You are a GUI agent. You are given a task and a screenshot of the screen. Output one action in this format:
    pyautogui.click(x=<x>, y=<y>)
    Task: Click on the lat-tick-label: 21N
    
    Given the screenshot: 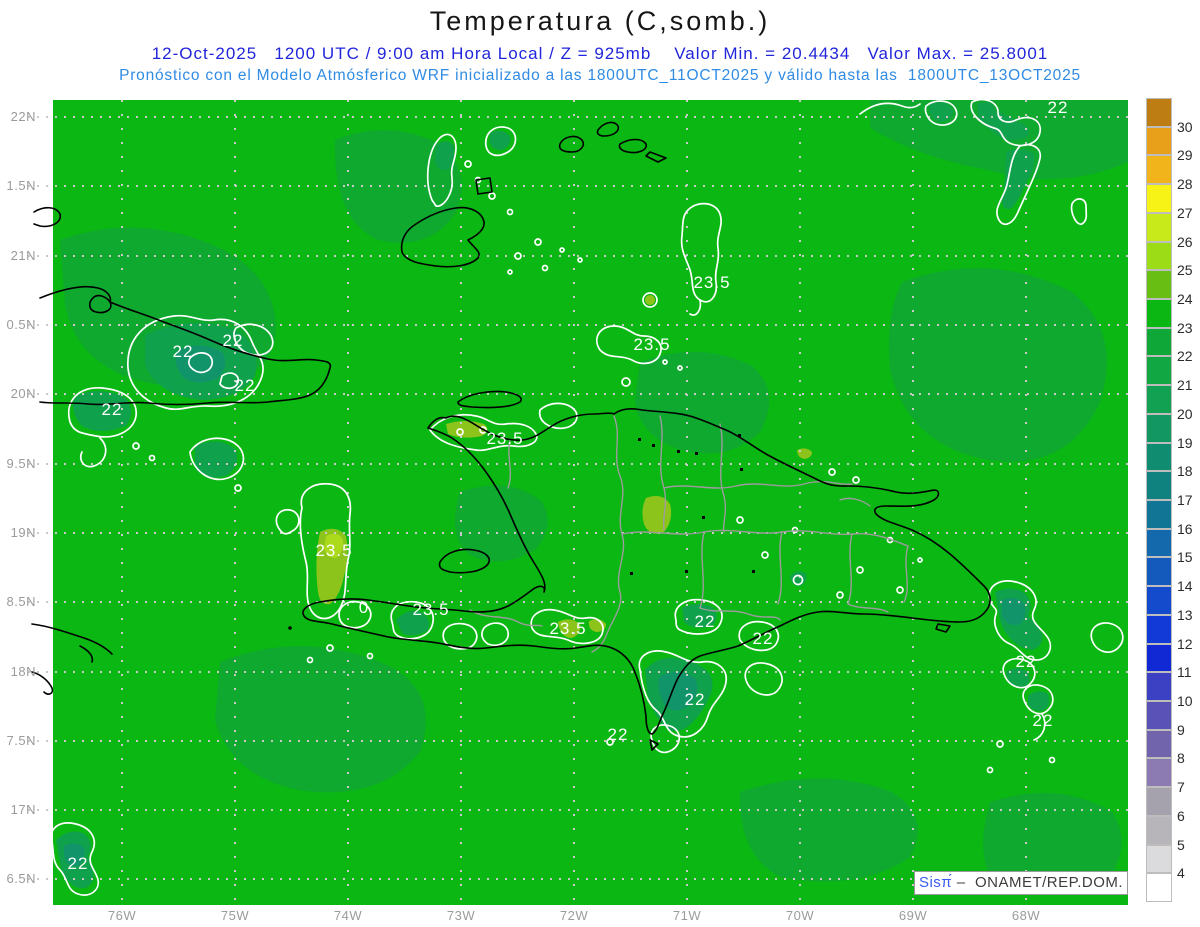 What is the action you would take?
    pyautogui.click(x=23, y=255)
    